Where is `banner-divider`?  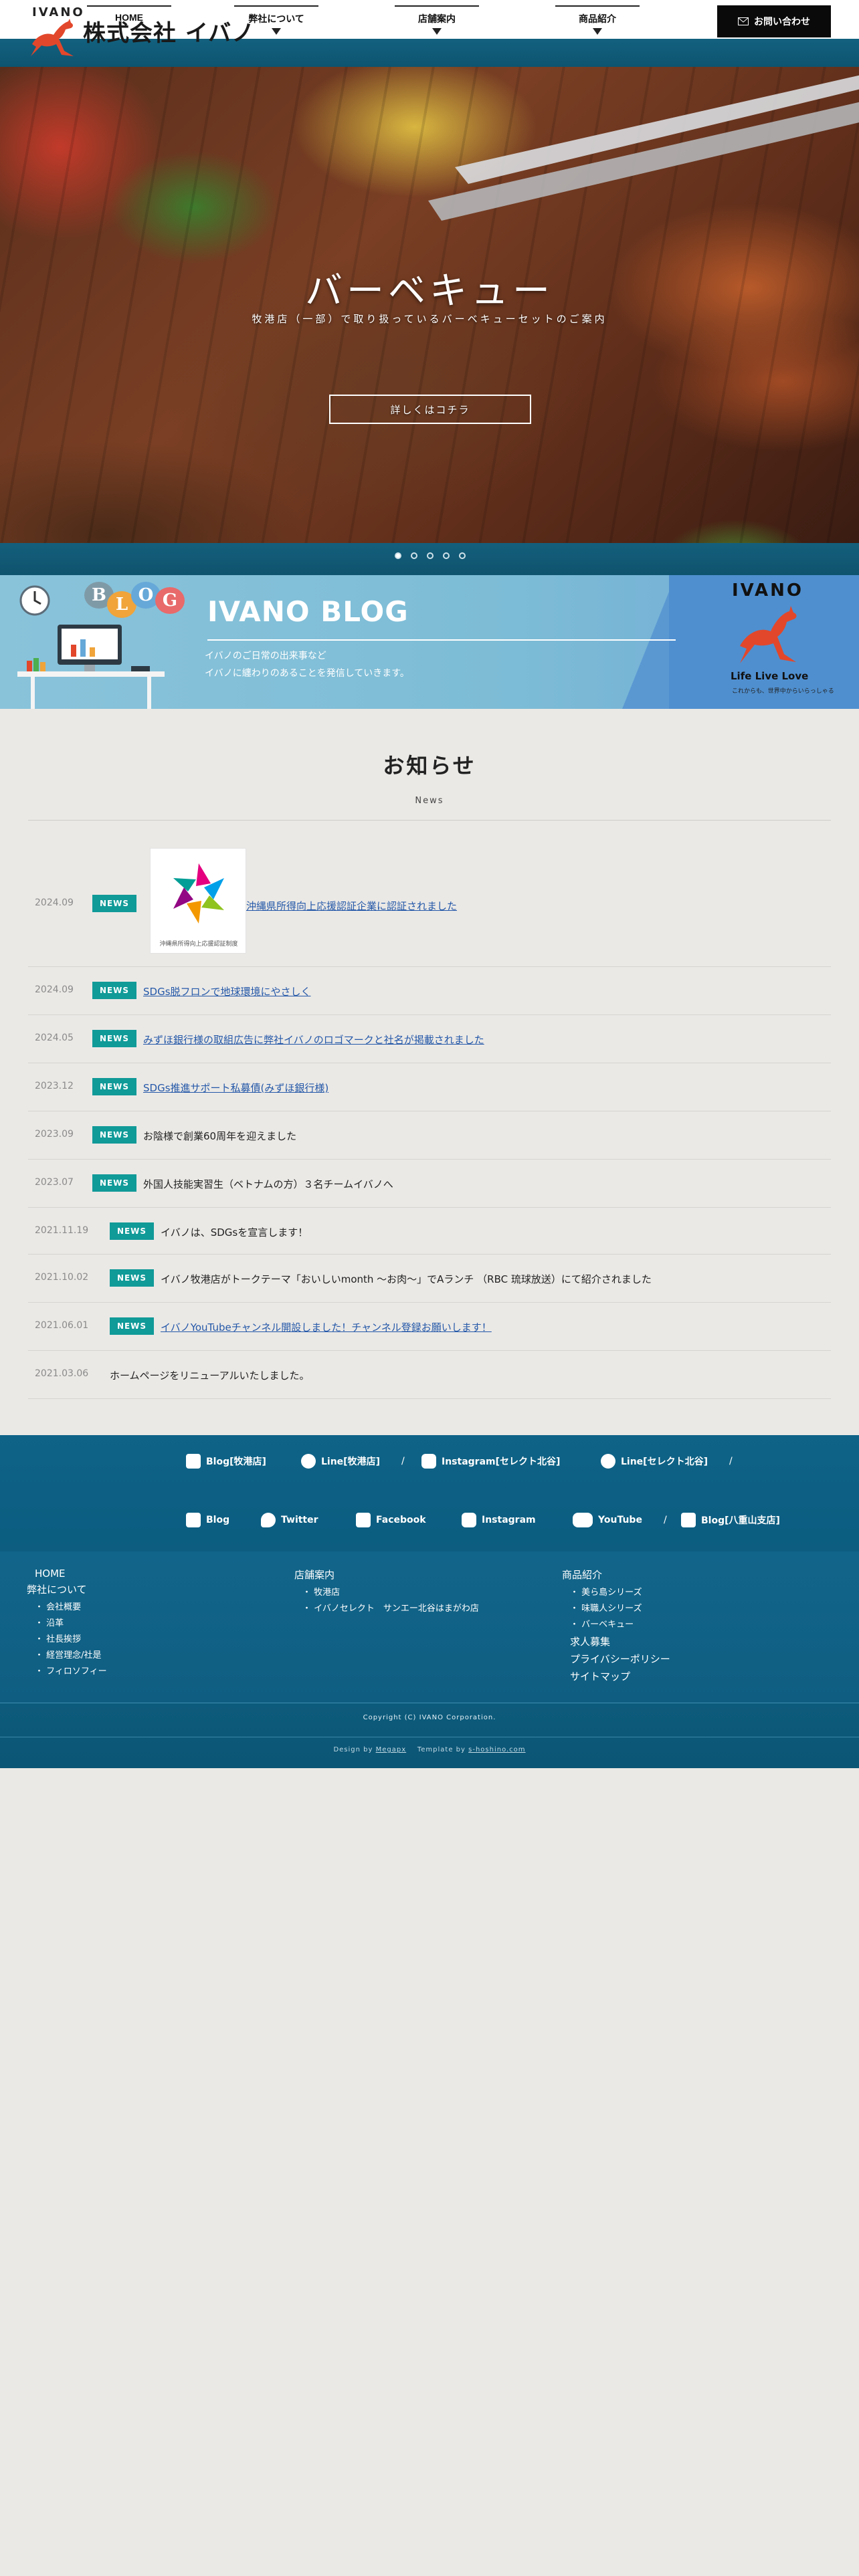
banner-divider is located at coordinates (649, 642).